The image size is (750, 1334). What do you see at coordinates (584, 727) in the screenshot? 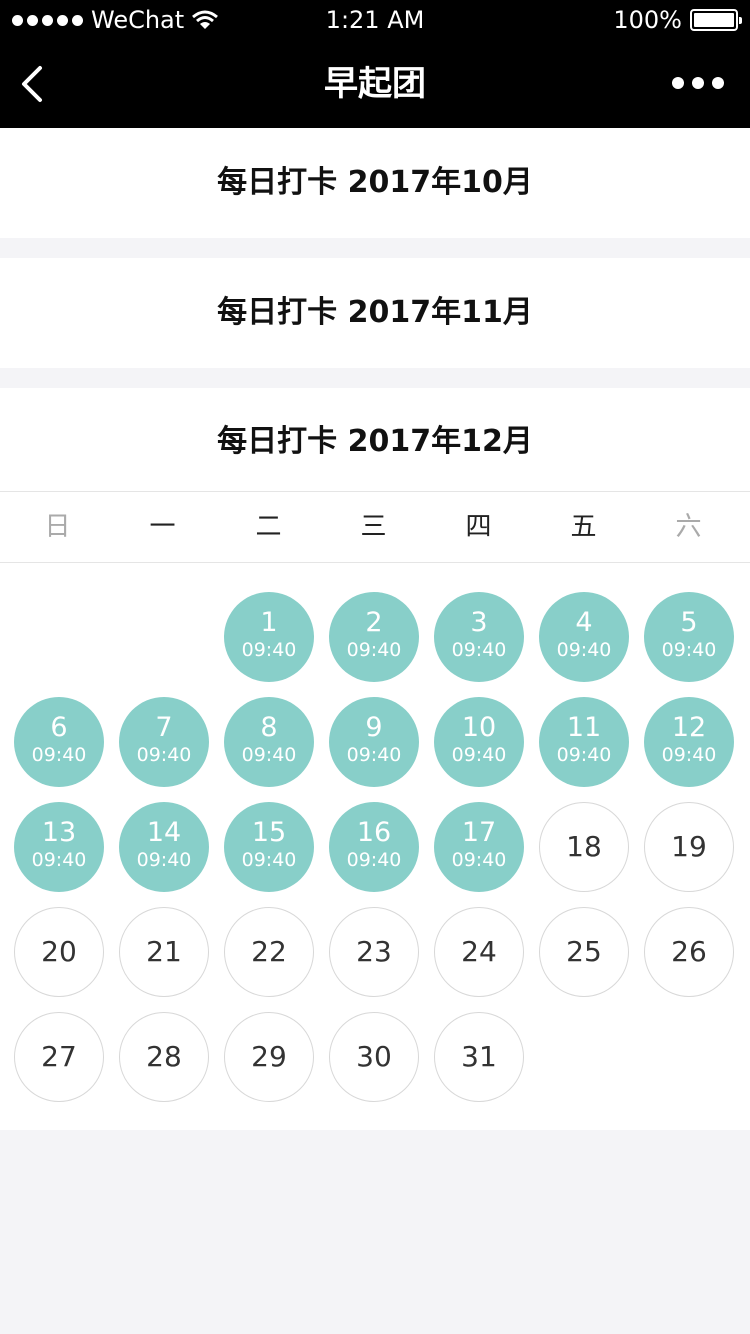
I see `day-number: 11` at bounding box center [584, 727].